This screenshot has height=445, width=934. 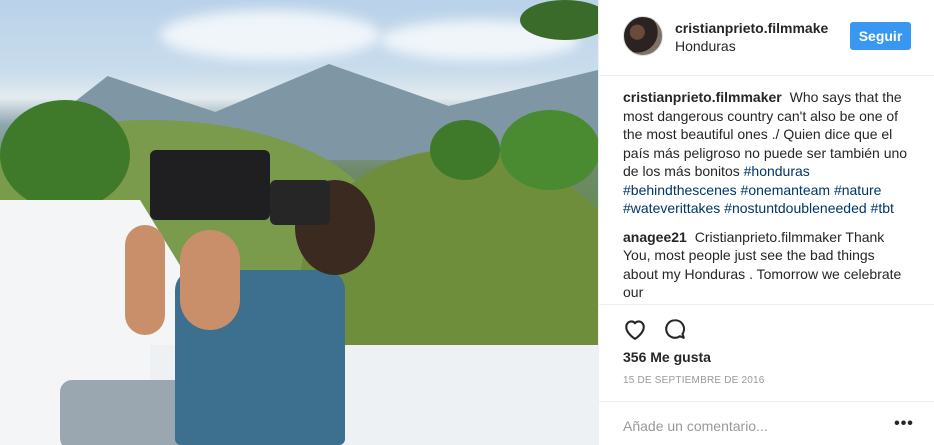 I want to click on avatar, so click(x=643, y=36).